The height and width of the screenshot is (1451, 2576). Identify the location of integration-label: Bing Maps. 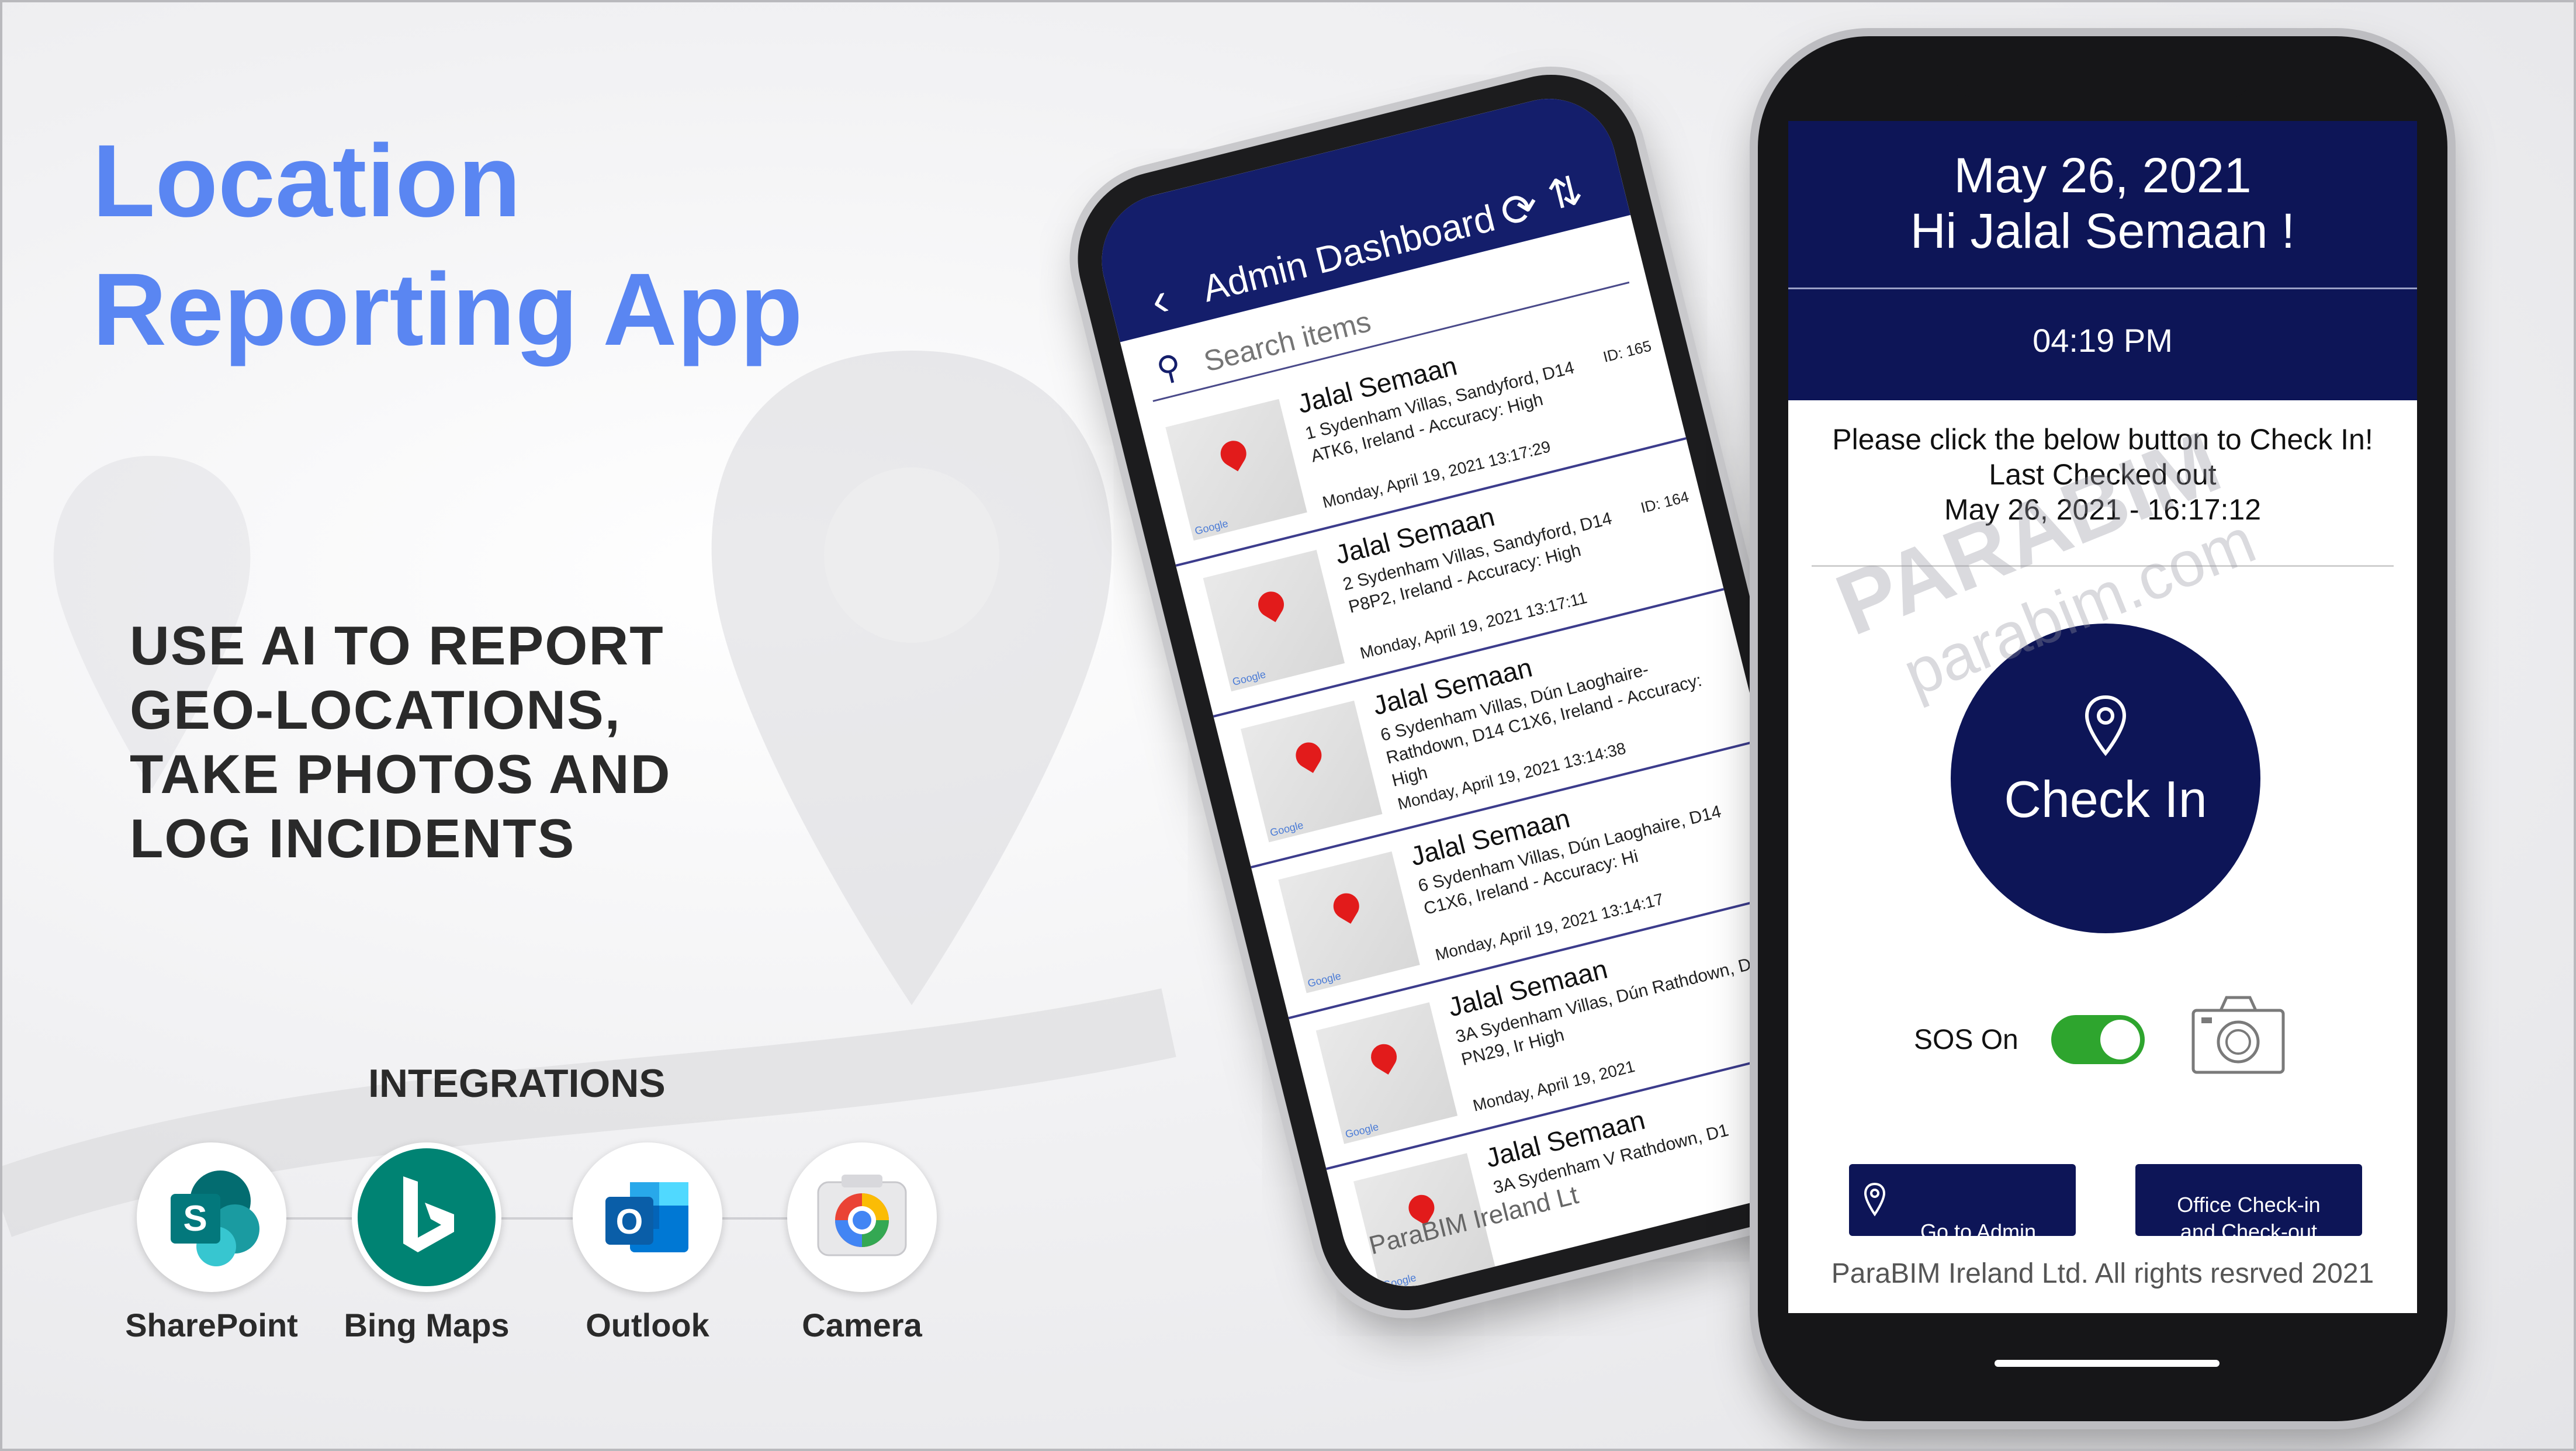
(427, 1325).